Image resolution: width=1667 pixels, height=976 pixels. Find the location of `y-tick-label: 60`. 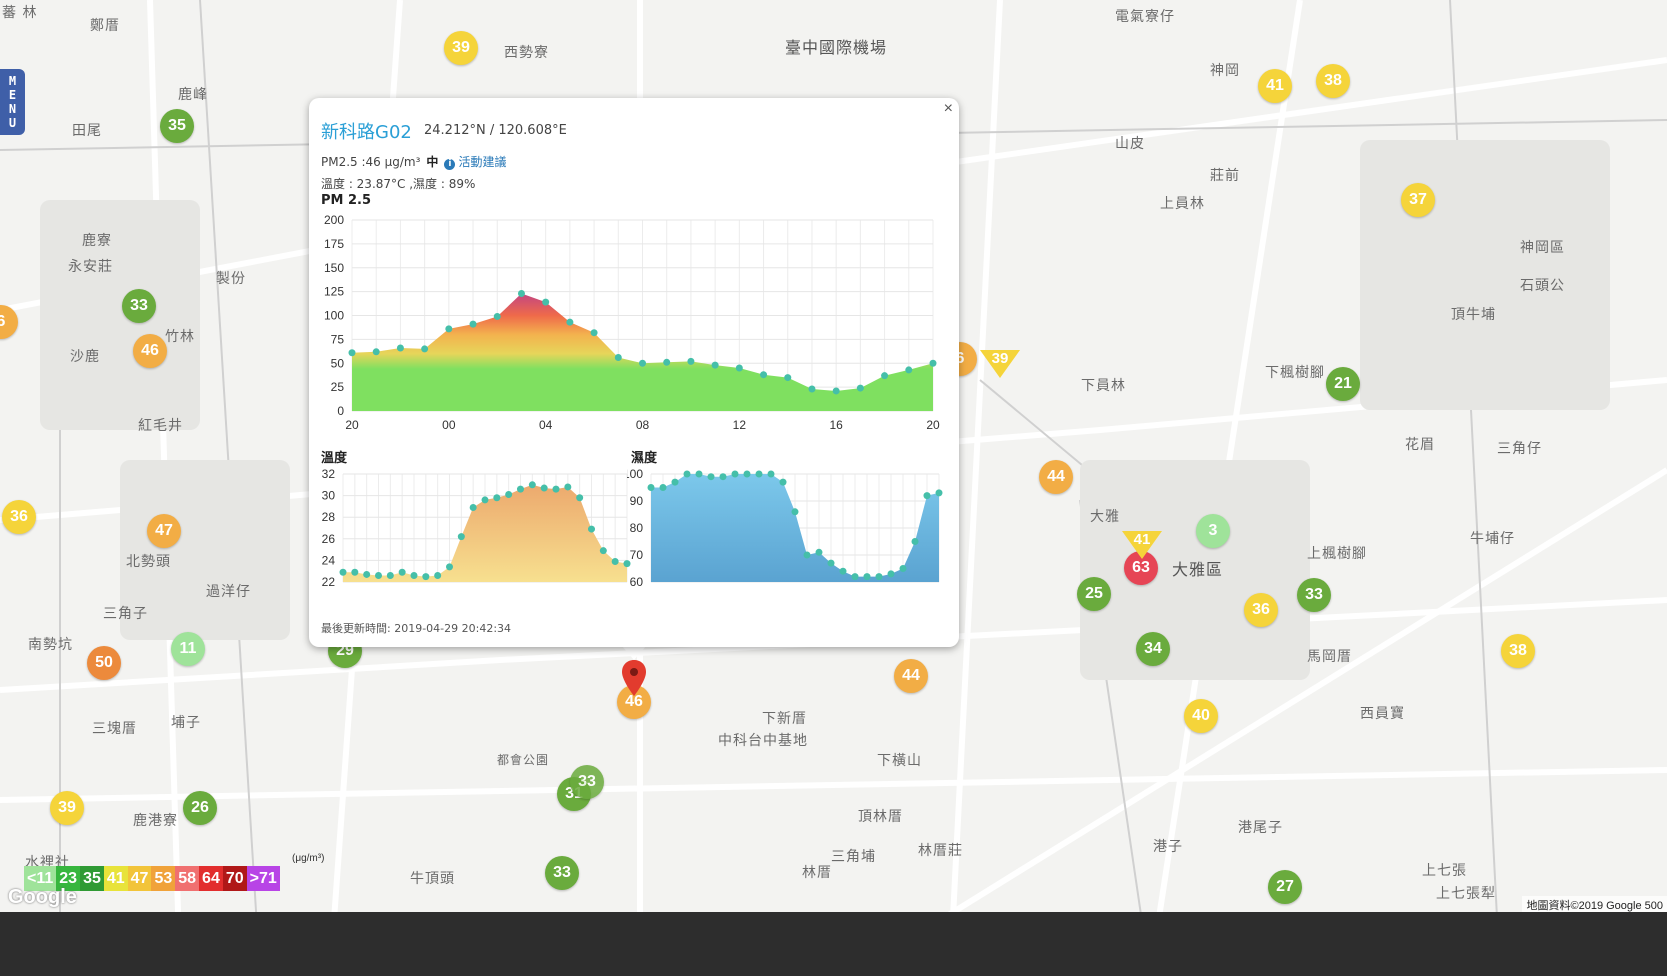

y-tick-label: 60 is located at coordinates (637, 582).